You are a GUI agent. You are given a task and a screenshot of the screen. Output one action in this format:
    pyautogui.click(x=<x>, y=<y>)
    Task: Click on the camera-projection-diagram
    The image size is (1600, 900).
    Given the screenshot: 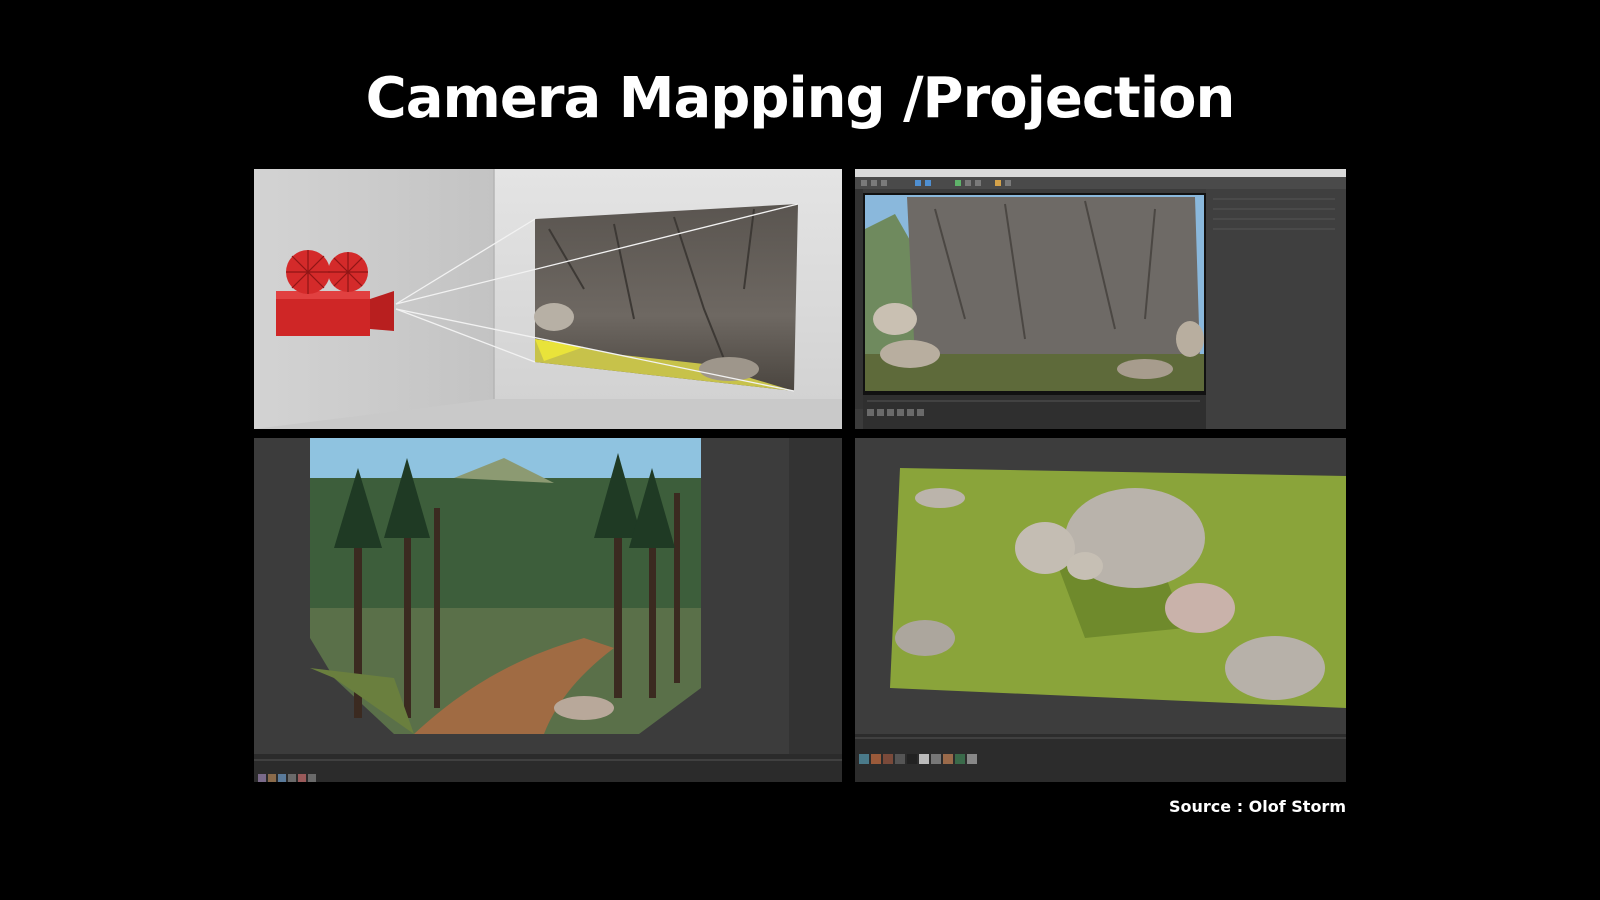 What is the action you would take?
    pyautogui.click(x=548, y=299)
    